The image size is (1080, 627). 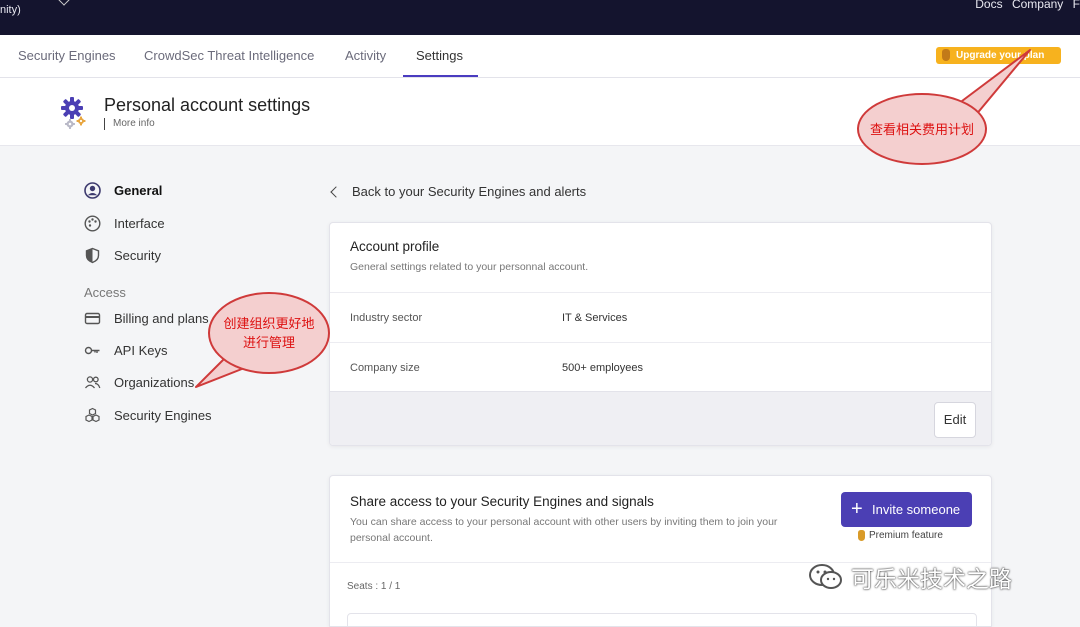 What do you see at coordinates (92, 382) in the screenshot?
I see `users-icon` at bounding box center [92, 382].